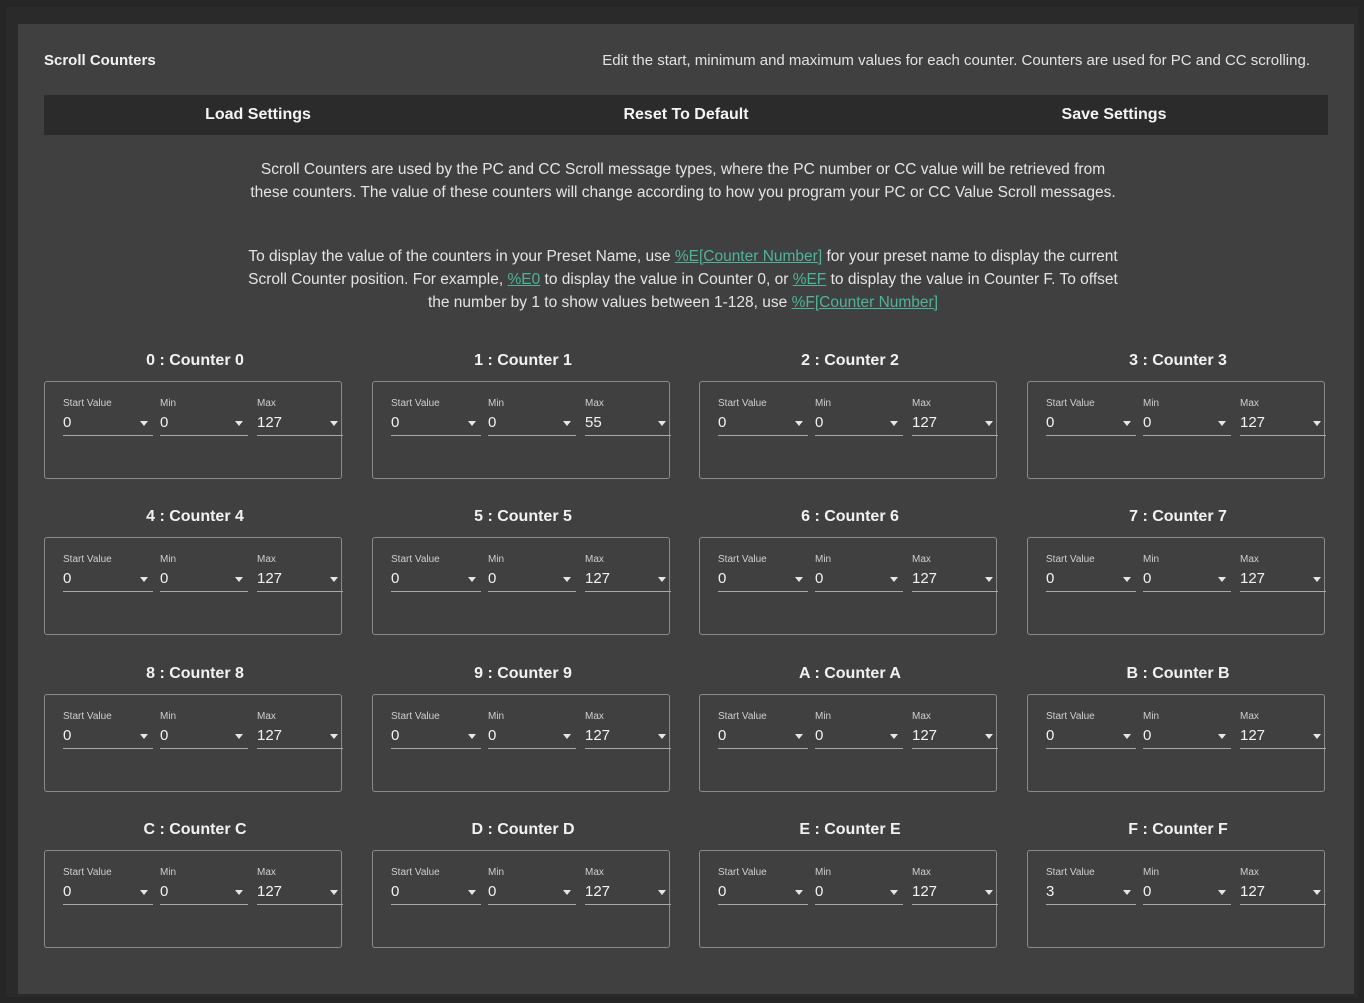 The width and height of the screenshot is (1364, 1003). What do you see at coordinates (523, 279) in the screenshot?
I see `e0-link: %E0` at bounding box center [523, 279].